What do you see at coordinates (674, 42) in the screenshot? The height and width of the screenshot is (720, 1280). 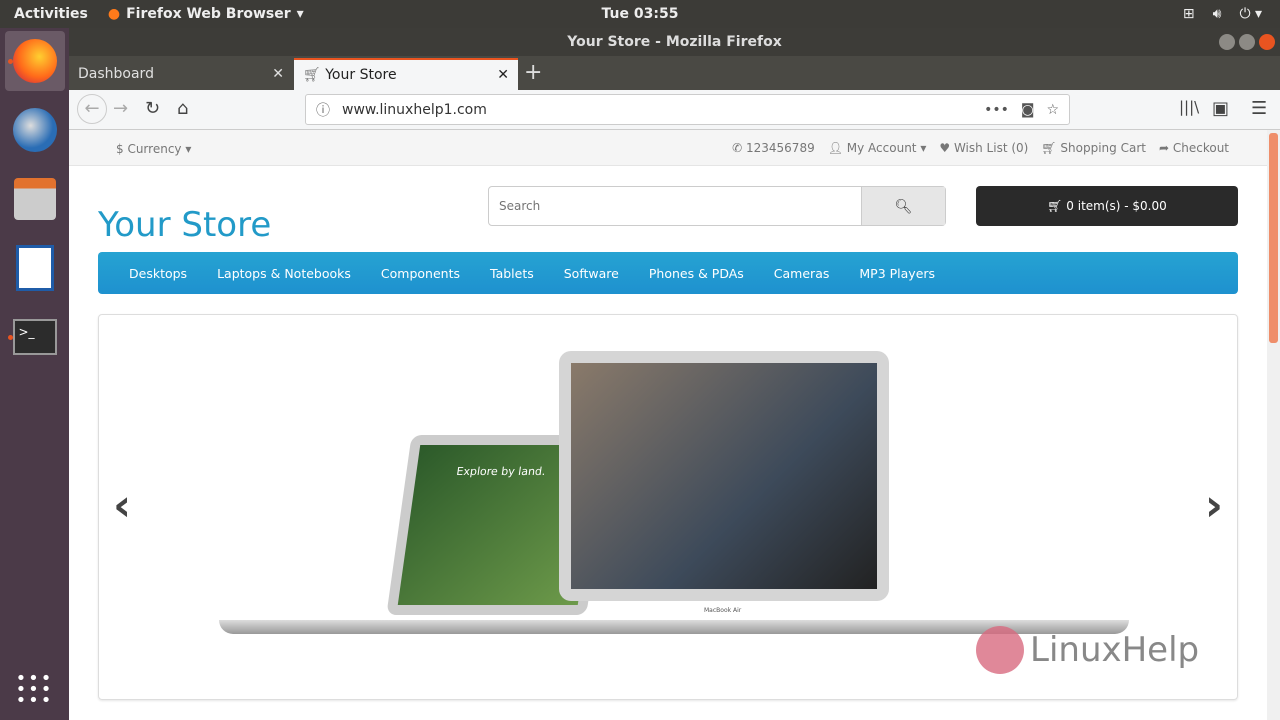 I see `window-titlebar: Your Store - Mozilla Firefox` at bounding box center [674, 42].